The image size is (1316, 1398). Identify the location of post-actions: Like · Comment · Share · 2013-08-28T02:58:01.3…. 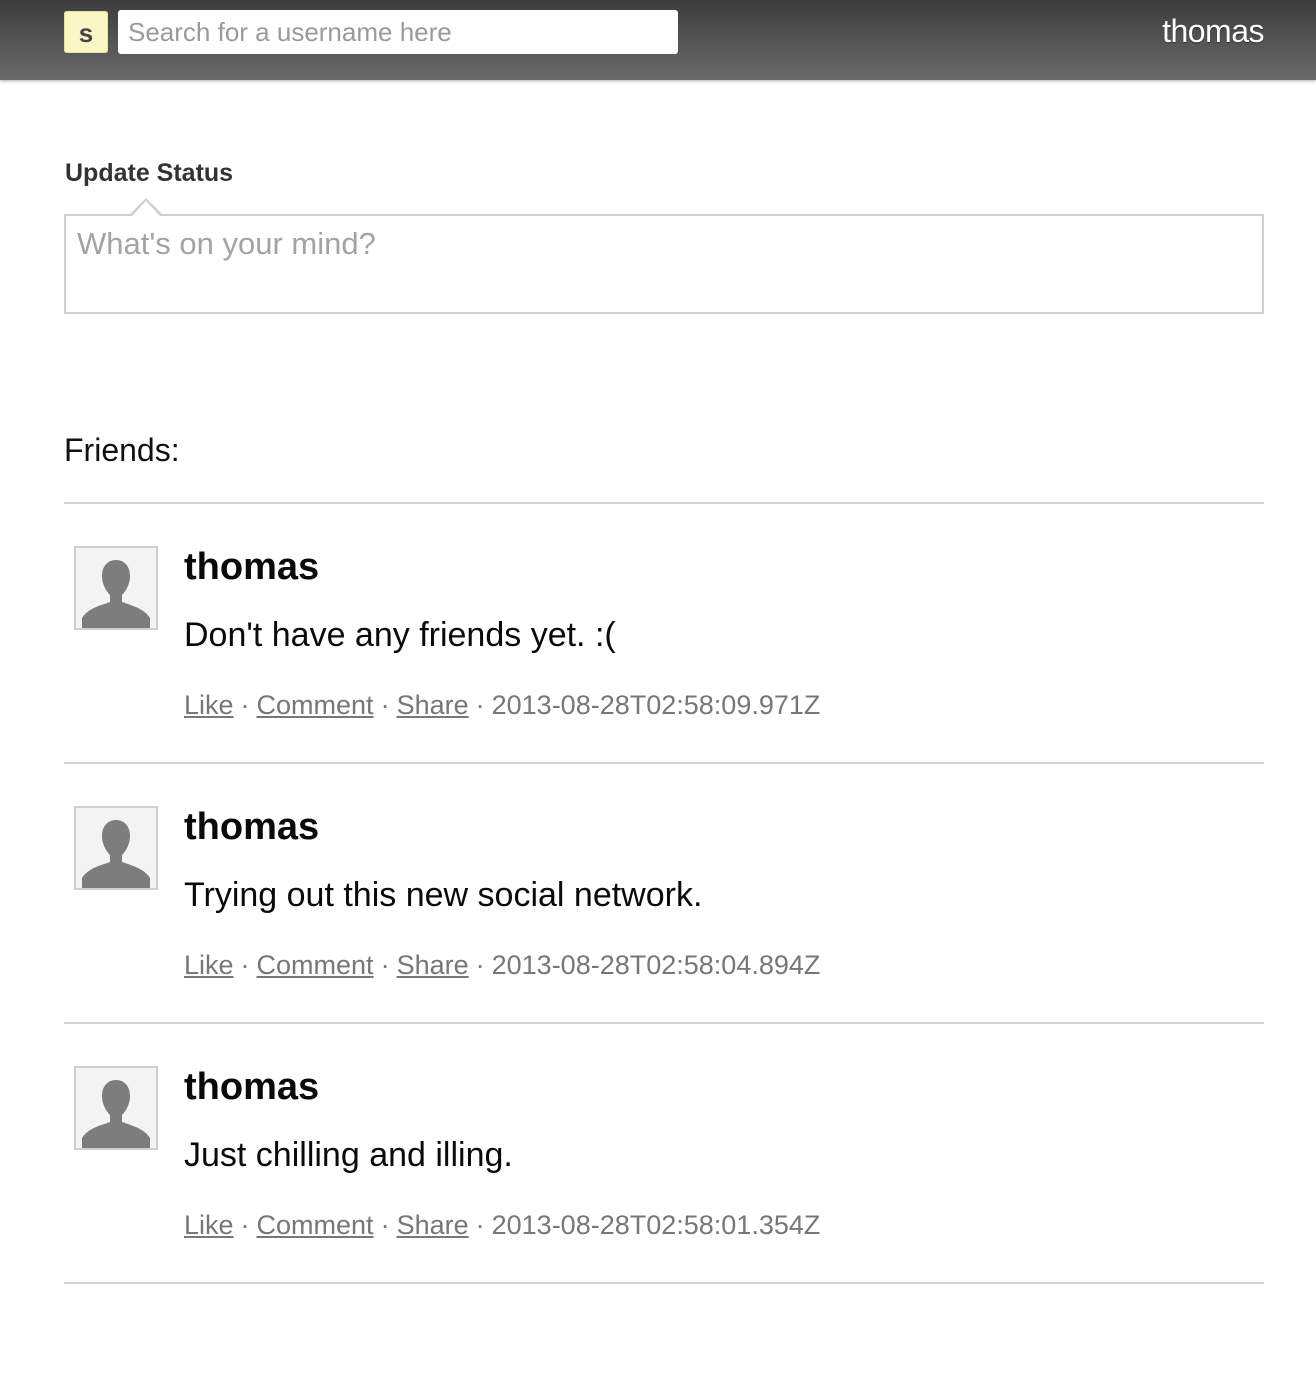
(502, 1225).